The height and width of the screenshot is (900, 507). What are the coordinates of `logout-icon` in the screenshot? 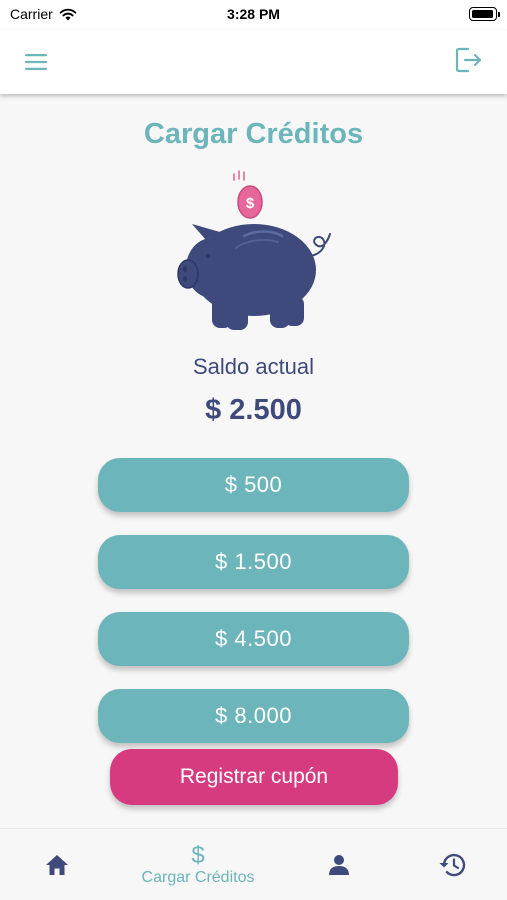 It's located at (468, 60).